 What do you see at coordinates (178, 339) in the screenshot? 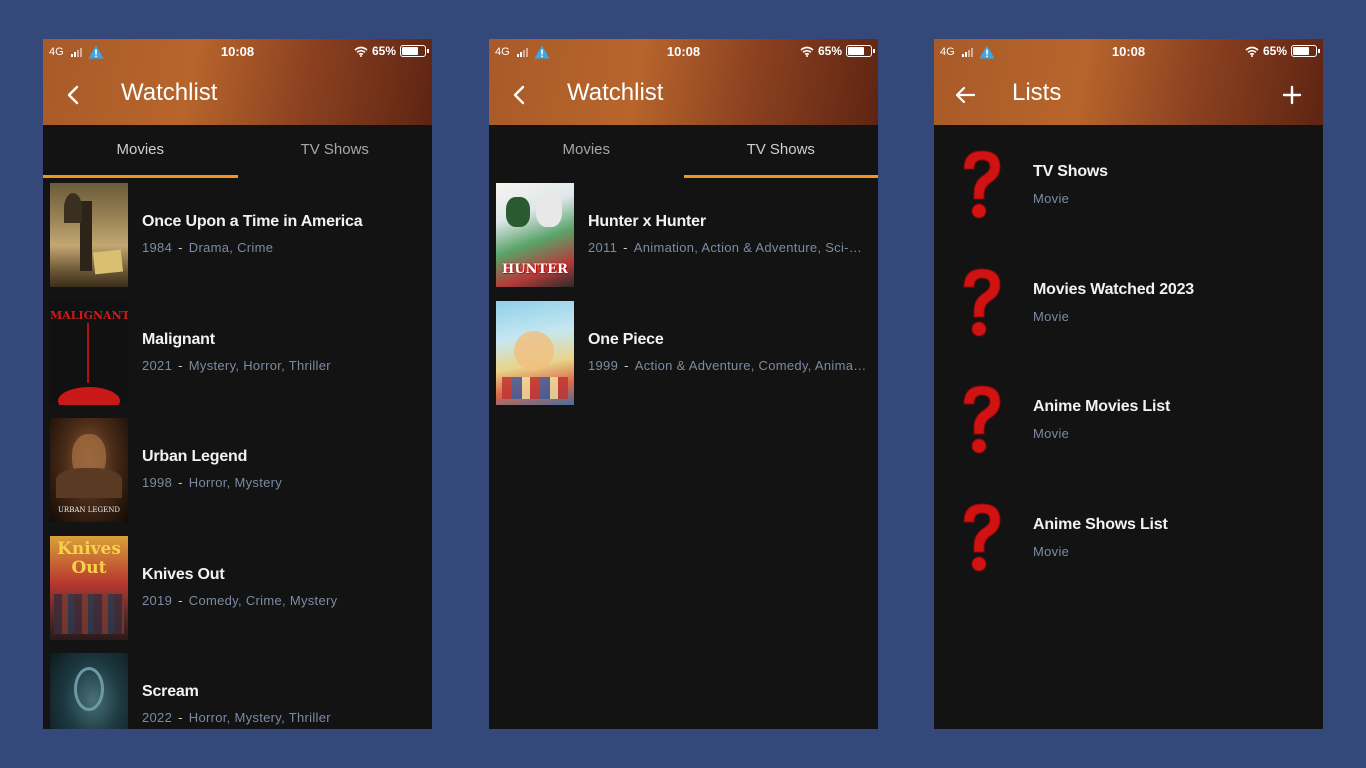
I see `item-title: Malignant` at bounding box center [178, 339].